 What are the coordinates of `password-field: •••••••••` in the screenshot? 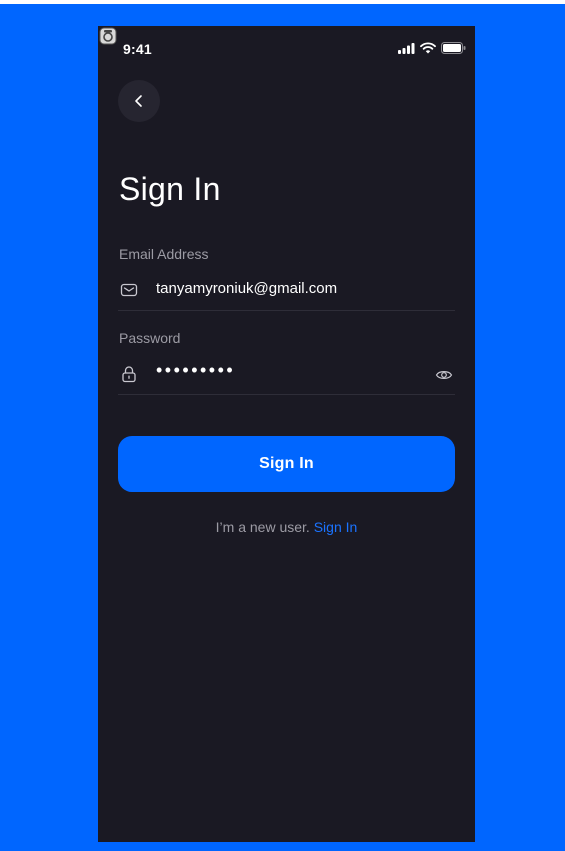 It's located at (286, 376).